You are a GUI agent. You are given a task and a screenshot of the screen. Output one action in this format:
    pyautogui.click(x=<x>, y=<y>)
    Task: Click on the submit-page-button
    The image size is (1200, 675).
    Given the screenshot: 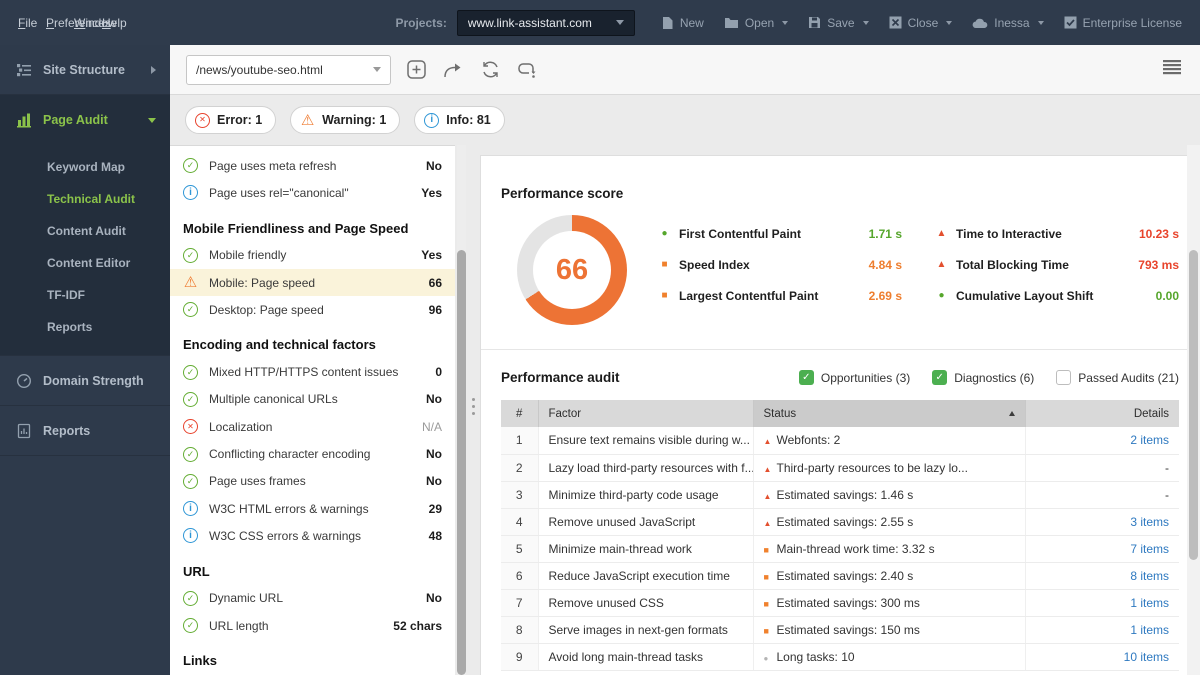 What is the action you would take?
    pyautogui.click(x=453, y=70)
    